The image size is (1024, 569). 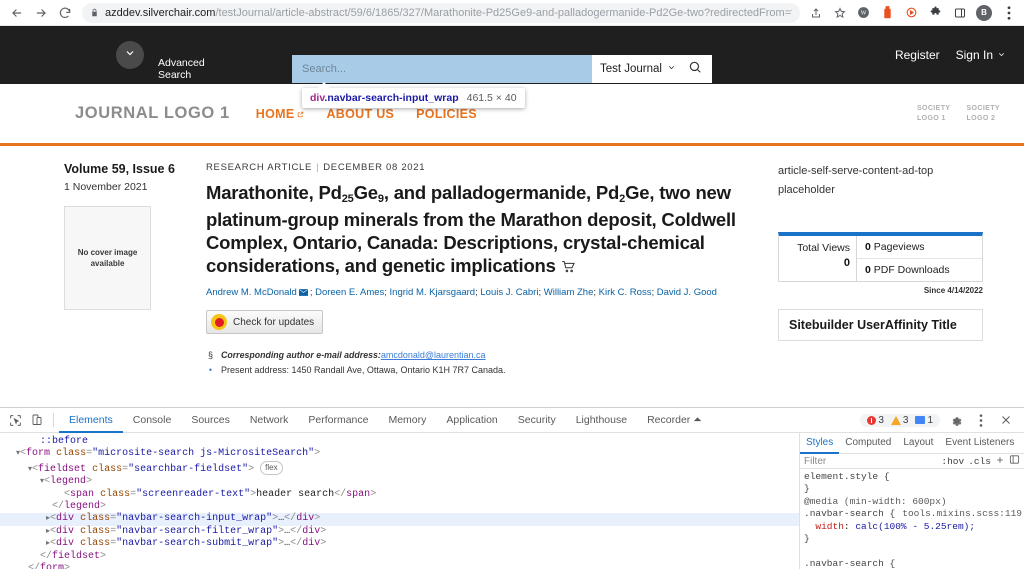 I want to click on error-count-badge: 3, so click(x=875, y=420).